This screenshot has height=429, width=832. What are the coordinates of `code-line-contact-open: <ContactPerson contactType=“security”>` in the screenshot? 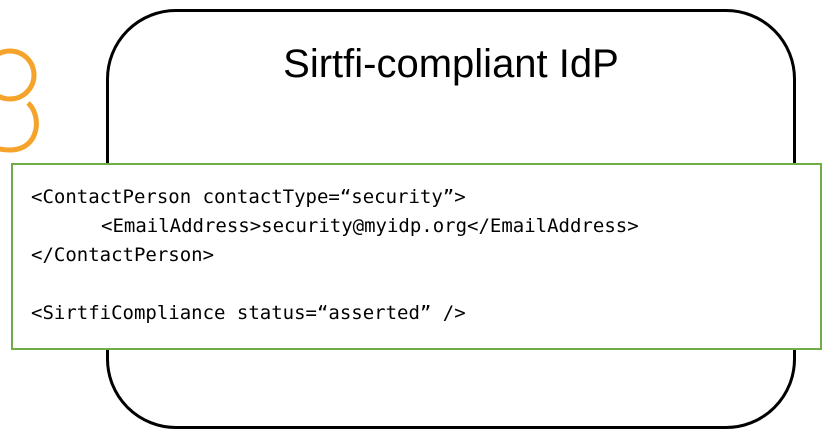 It's located at (248, 197).